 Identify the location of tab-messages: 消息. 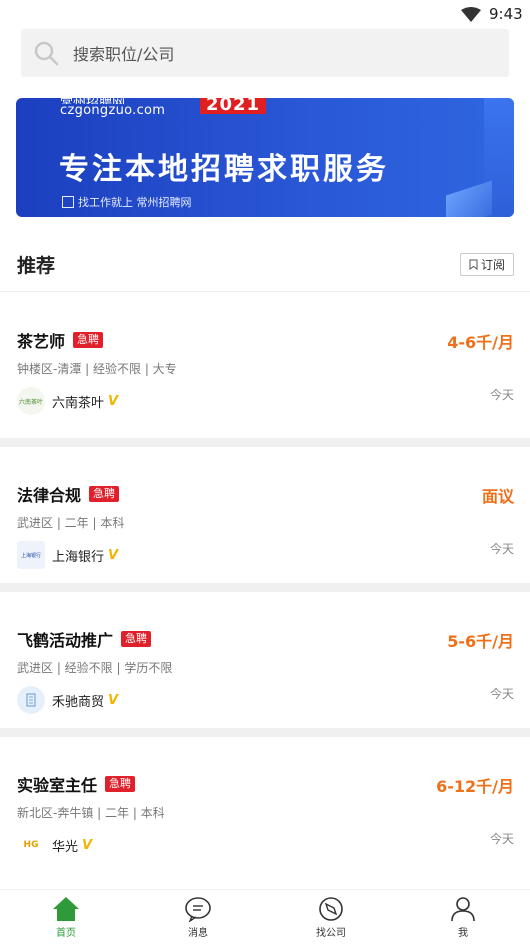
(198, 917).